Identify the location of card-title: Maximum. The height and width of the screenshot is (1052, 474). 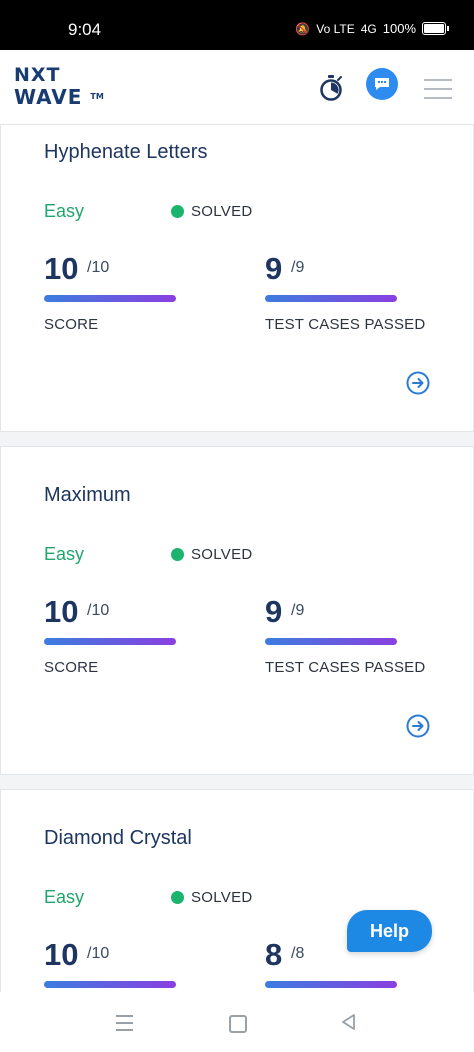
(87, 495).